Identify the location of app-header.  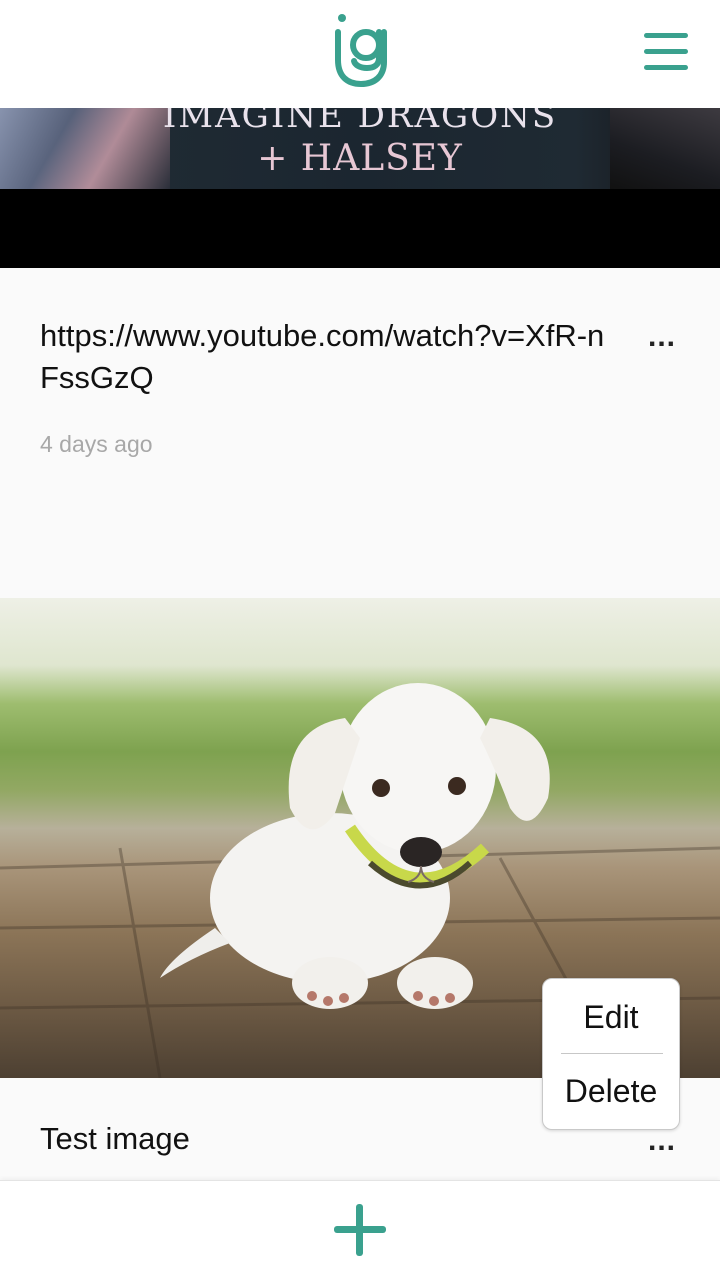
(360, 54).